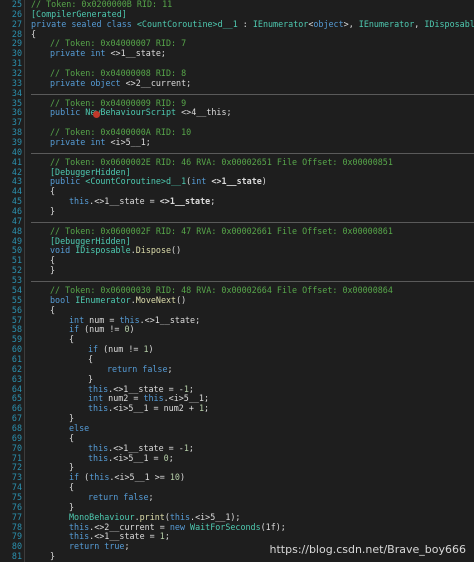  What do you see at coordinates (201, 181) in the screenshot?
I see `code-token: int` at bounding box center [201, 181].